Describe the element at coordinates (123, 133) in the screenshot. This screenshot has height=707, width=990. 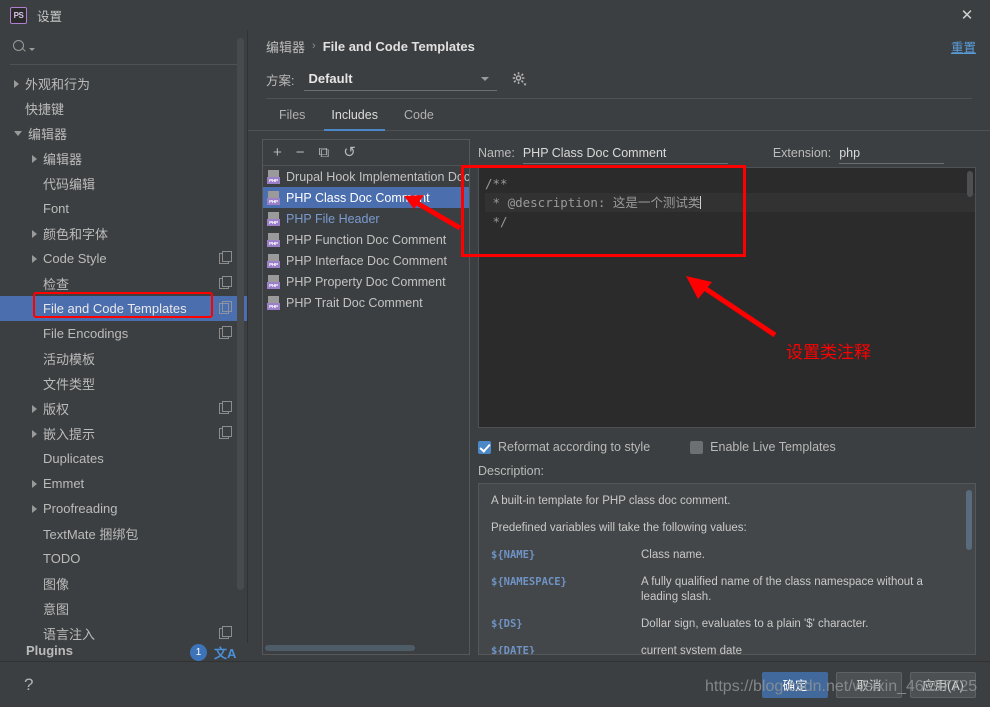
I see `sidebar-item-2: 编辑器` at that location.